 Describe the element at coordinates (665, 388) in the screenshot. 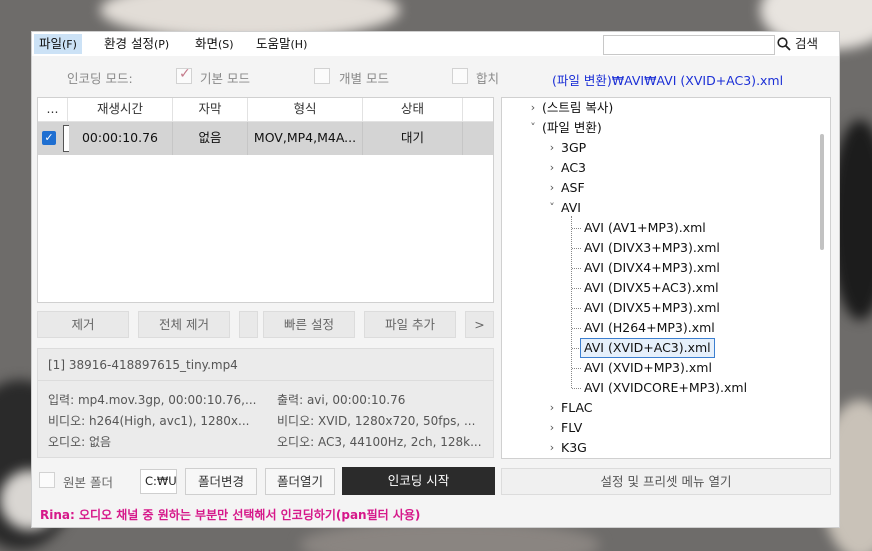

I see `preset-avi-xvidcore-mp3: AVI (XVIDCORE+MP3).xml` at that location.